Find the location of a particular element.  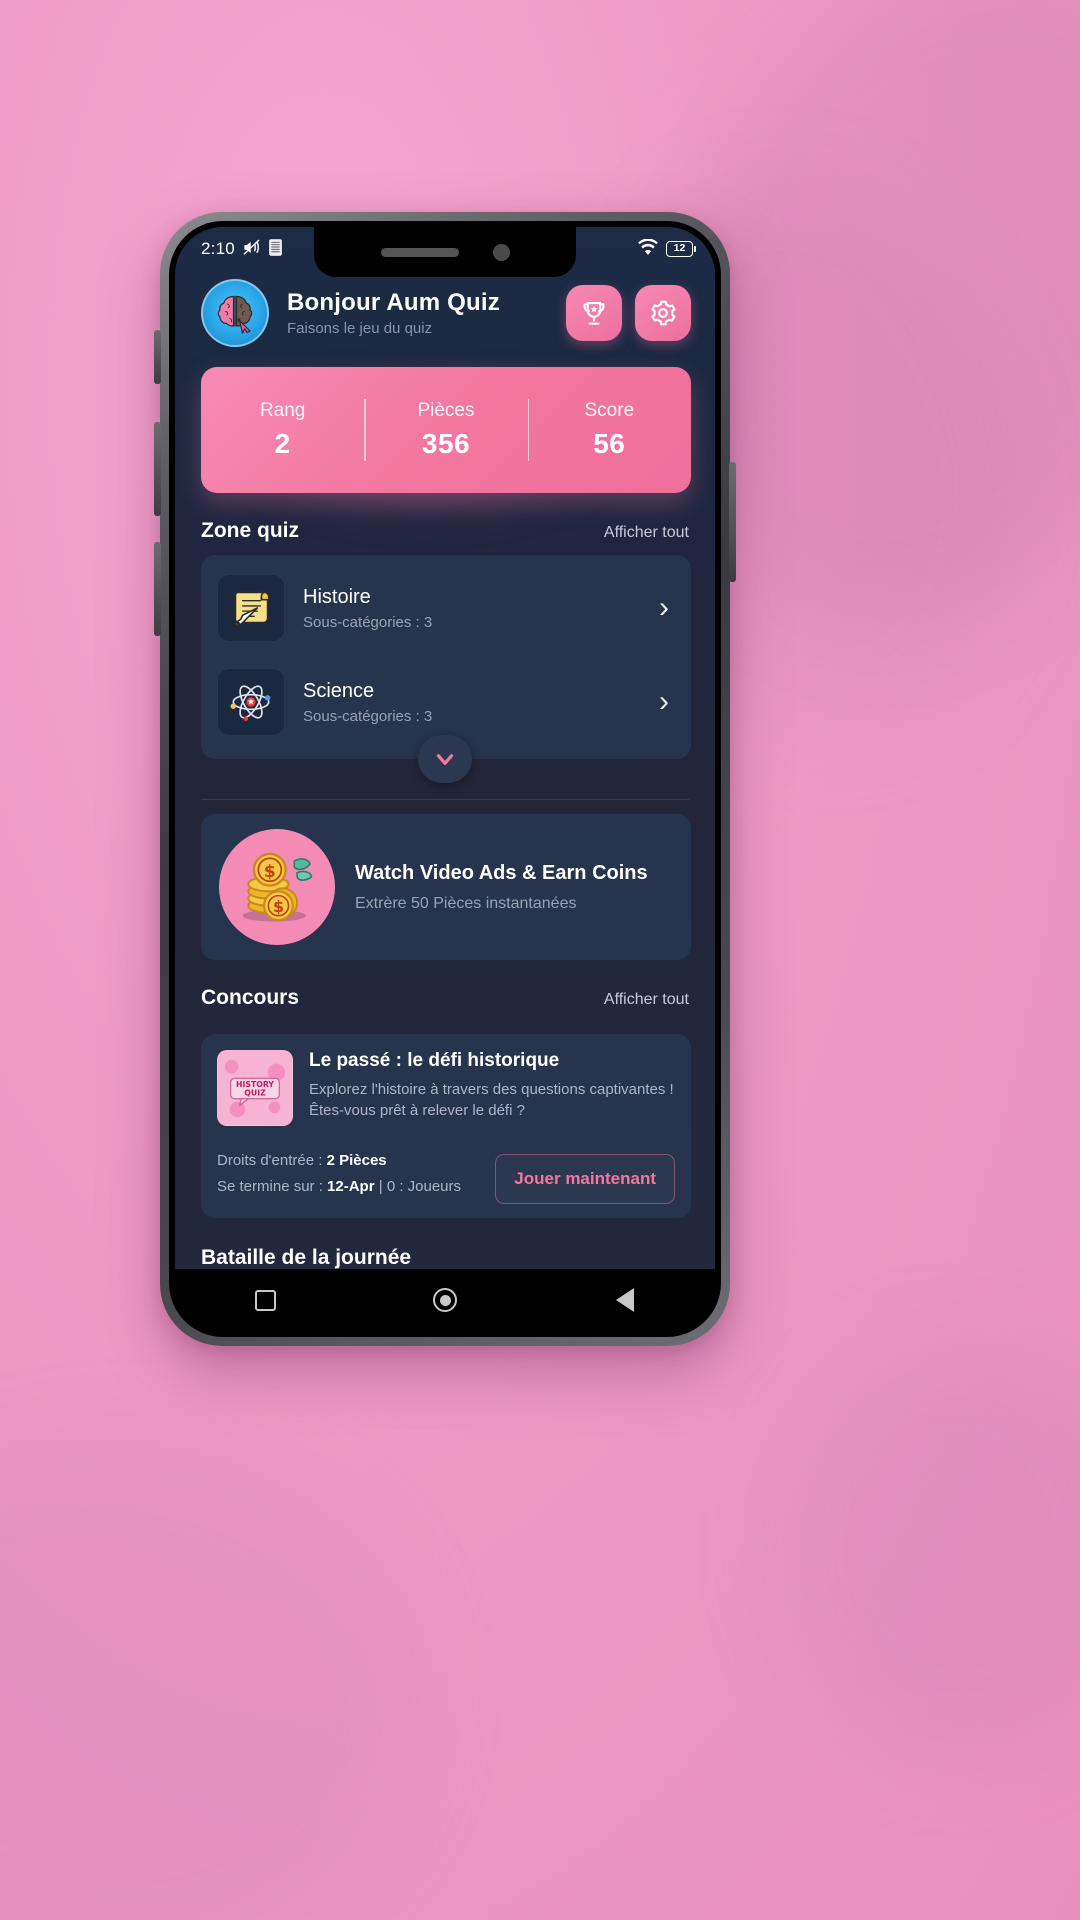

quiz-zone-title: Zone quiz is located at coordinates (250, 530).